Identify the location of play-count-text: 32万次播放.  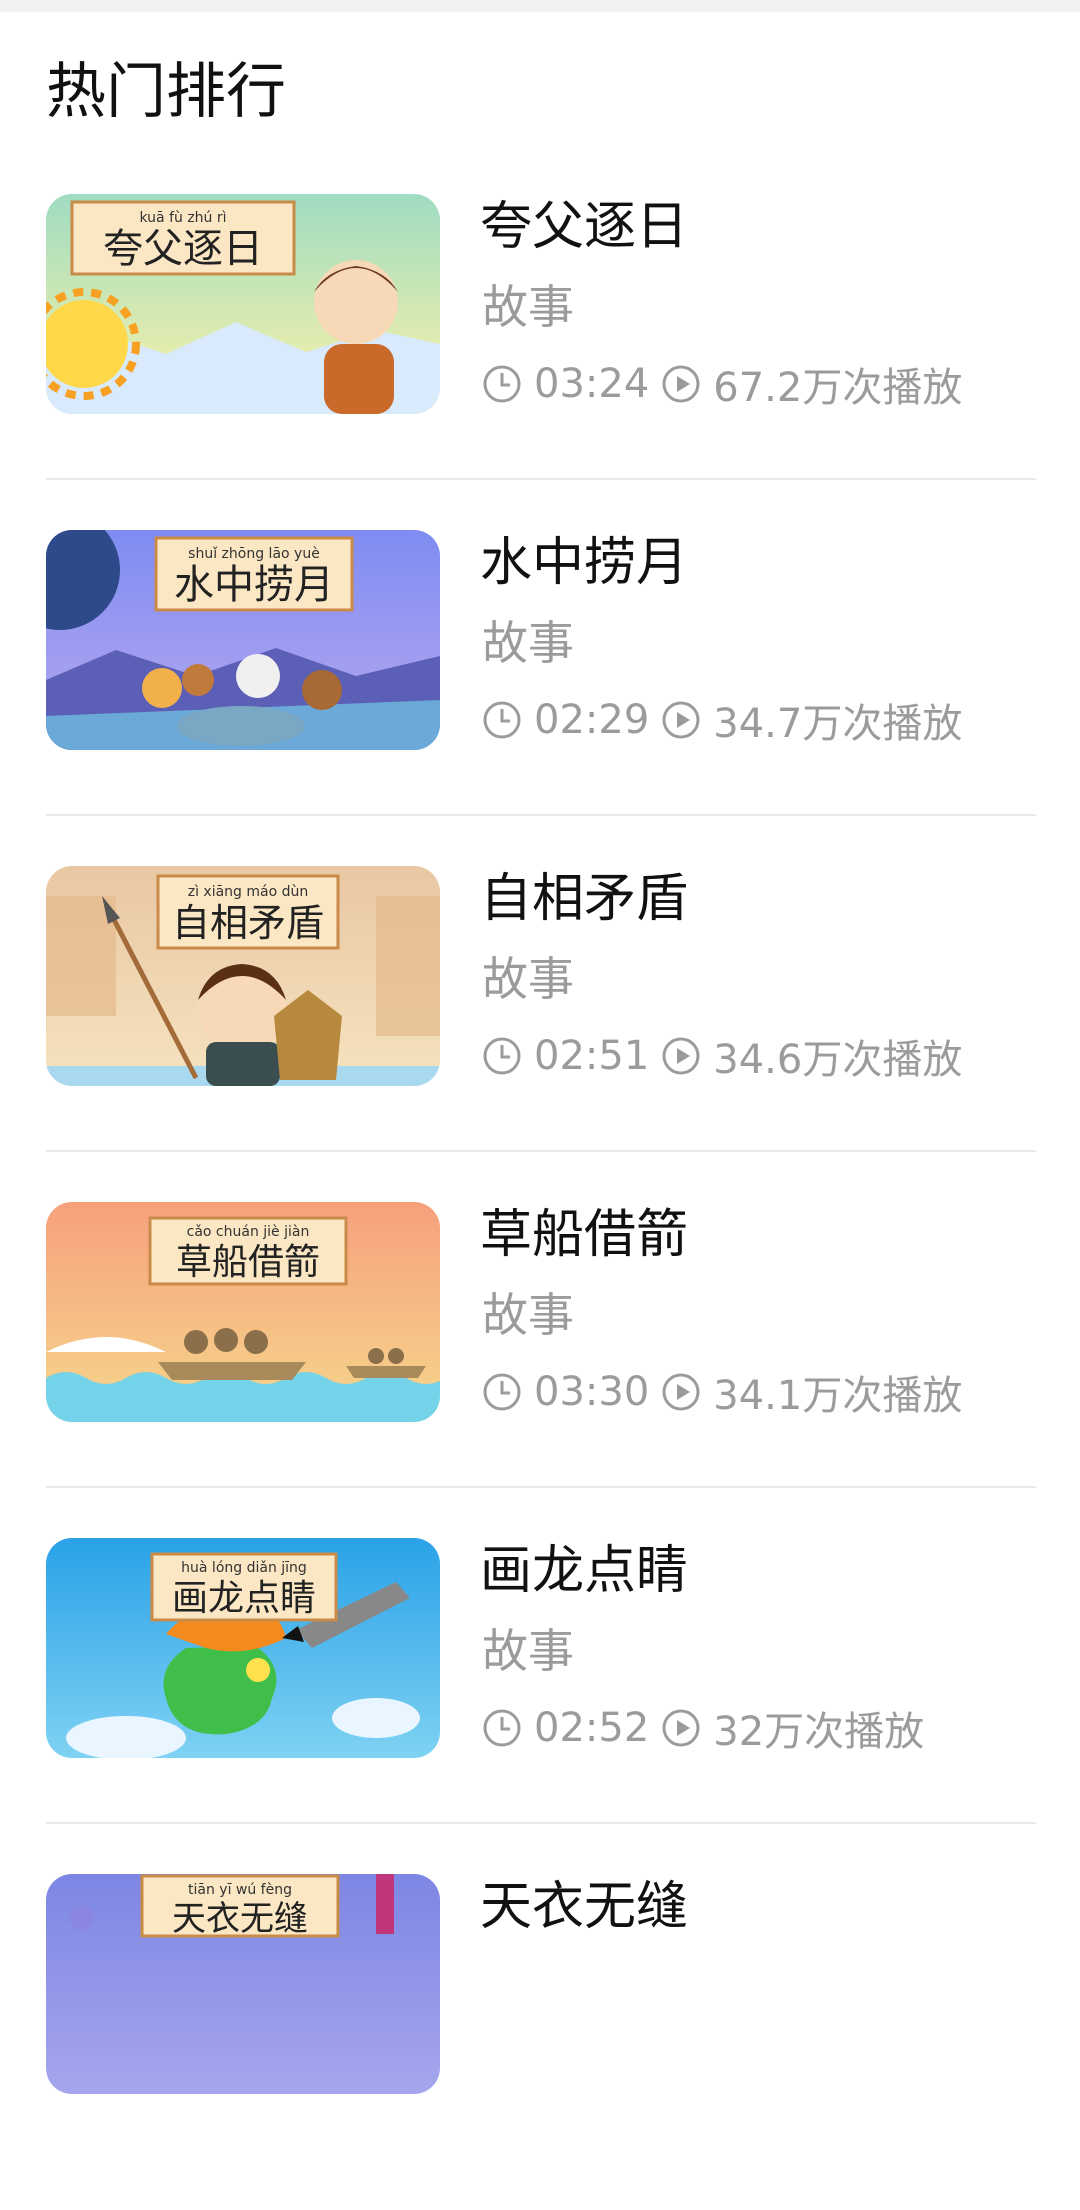
(819, 1732).